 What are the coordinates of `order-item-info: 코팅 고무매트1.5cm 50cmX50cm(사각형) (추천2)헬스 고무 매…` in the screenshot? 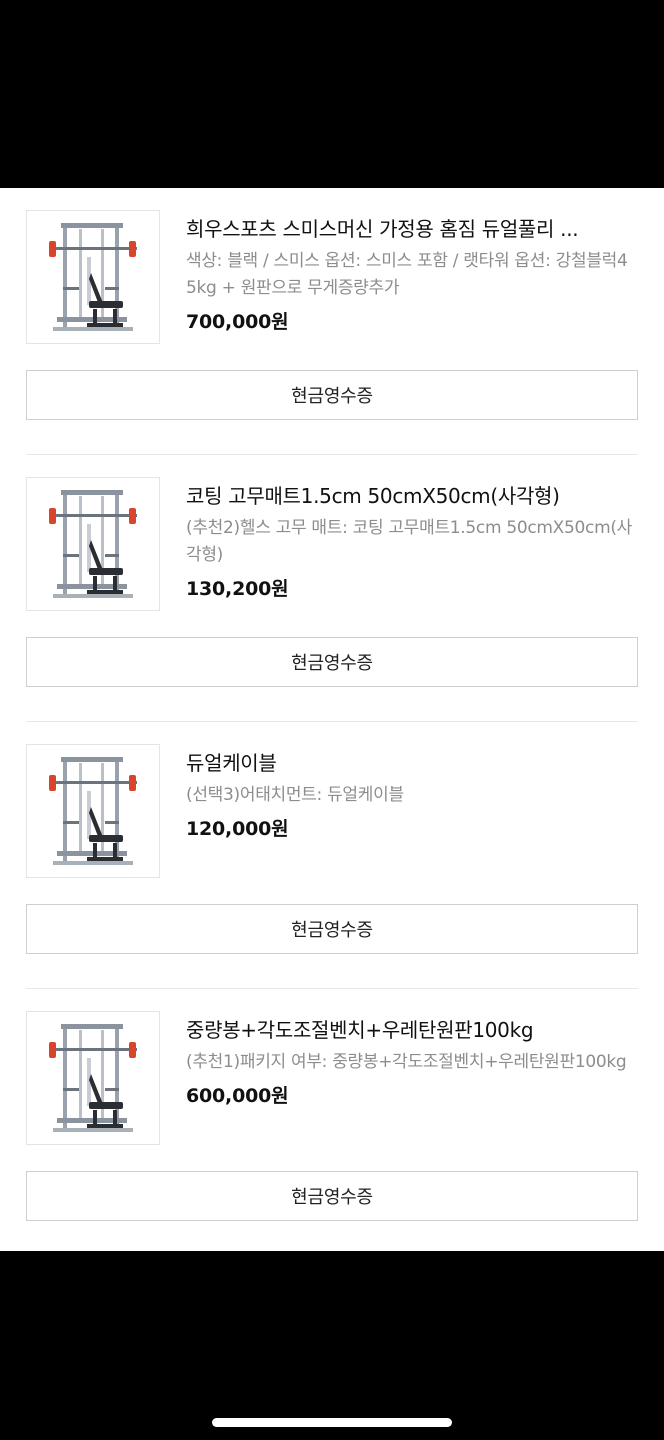 It's located at (412, 540).